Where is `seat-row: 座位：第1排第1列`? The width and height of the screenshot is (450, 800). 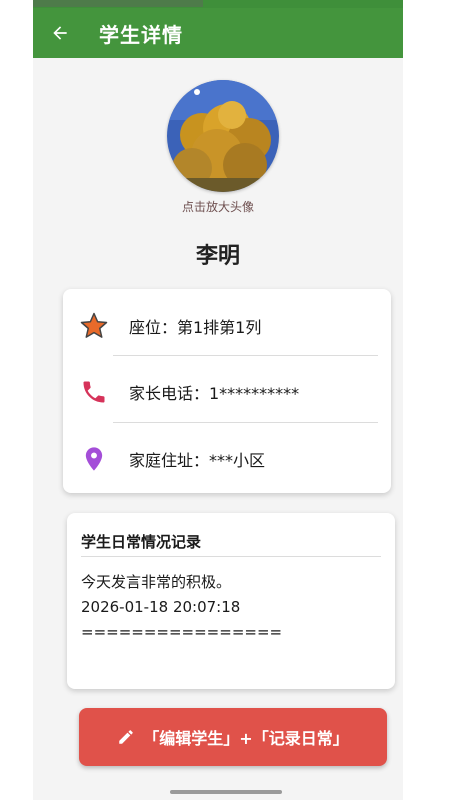
seat-row: 座位：第1排第1列 is located at coordinates (227, 326).